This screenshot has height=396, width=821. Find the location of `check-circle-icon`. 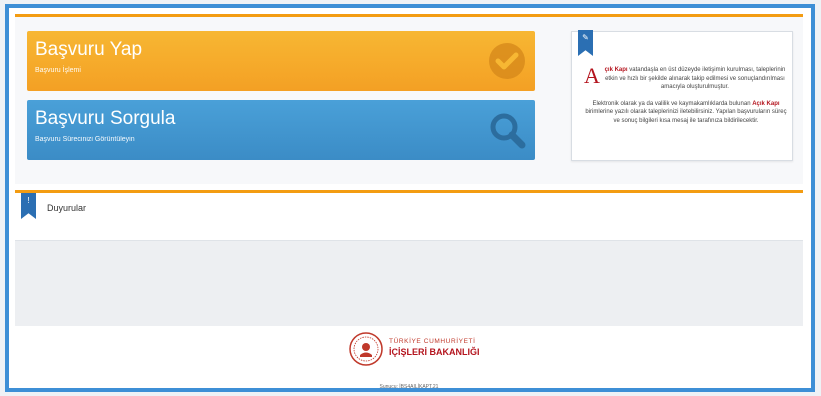

check-circle-icon is located at coordinates (507, 61).